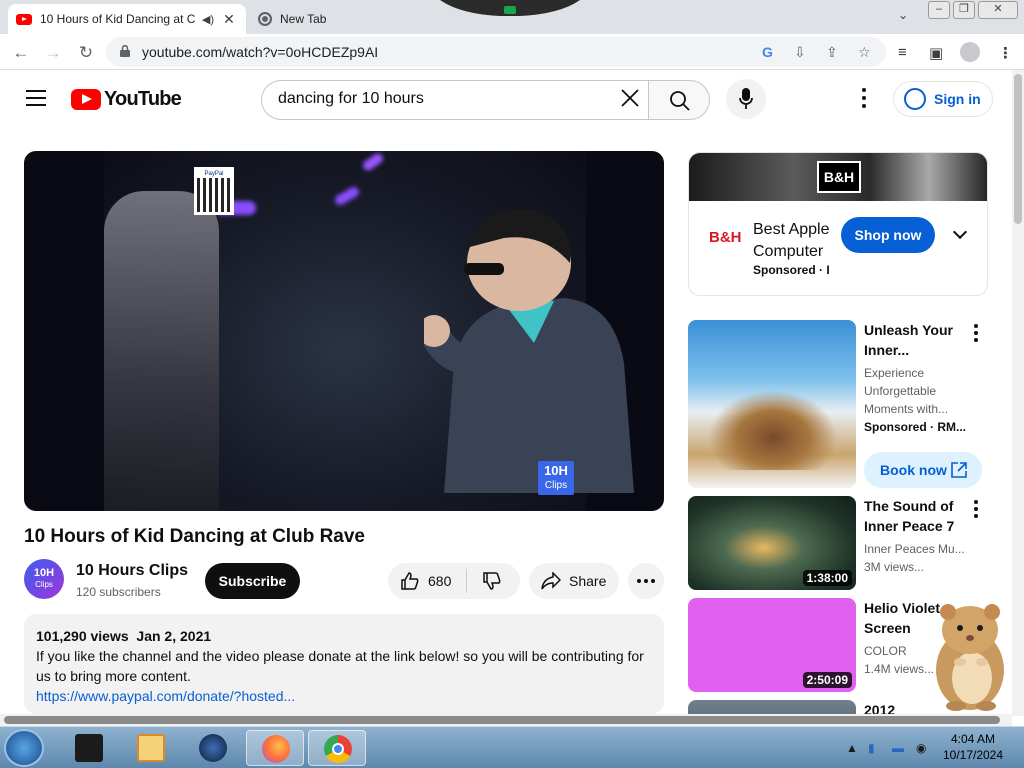 The height and width of the screenshot is (768, 1024). I want to click on settings-kebab-icon, so click(865, 100).